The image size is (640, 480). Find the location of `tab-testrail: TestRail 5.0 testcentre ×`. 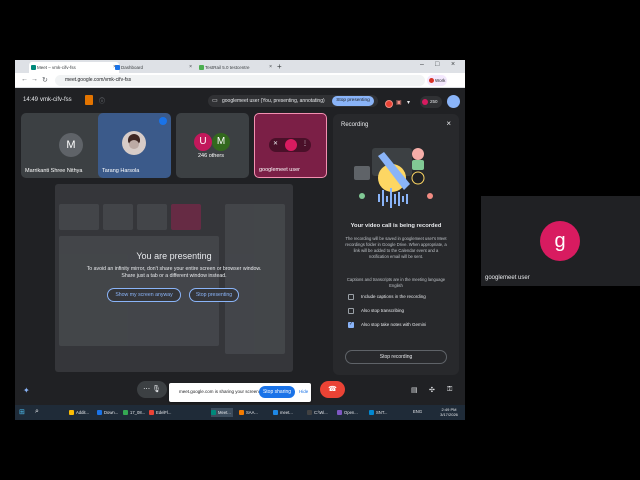

tab-testrail: TestRail 5.0 testcentre × is located at coordinates (236, 67).